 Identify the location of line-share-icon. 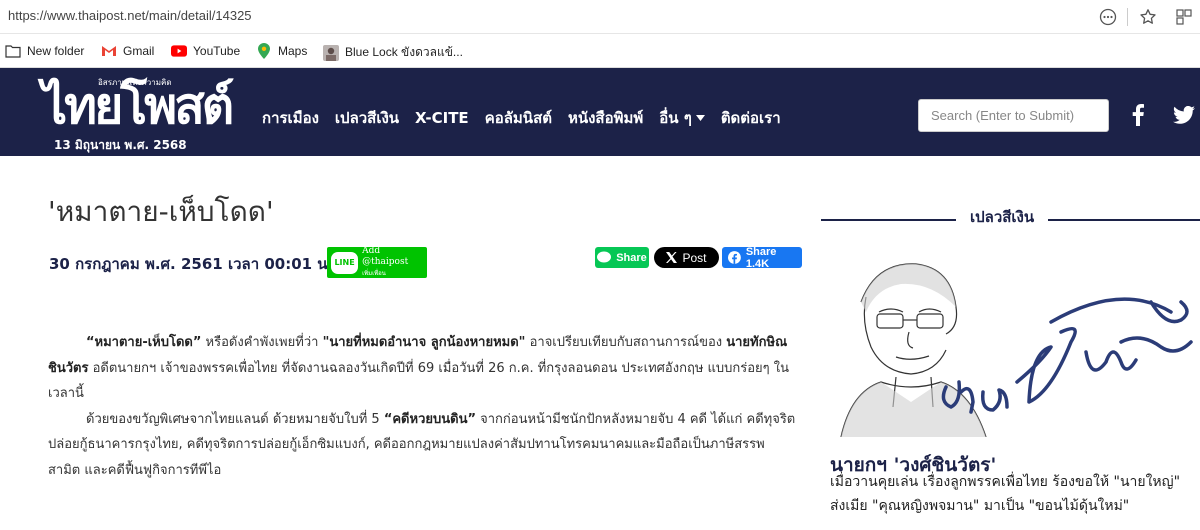
(604, 257).